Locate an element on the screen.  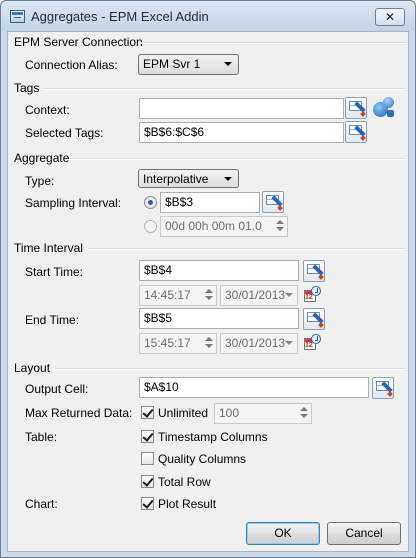
timestamp-columns-checkbox is located at coordinates (147, 436).